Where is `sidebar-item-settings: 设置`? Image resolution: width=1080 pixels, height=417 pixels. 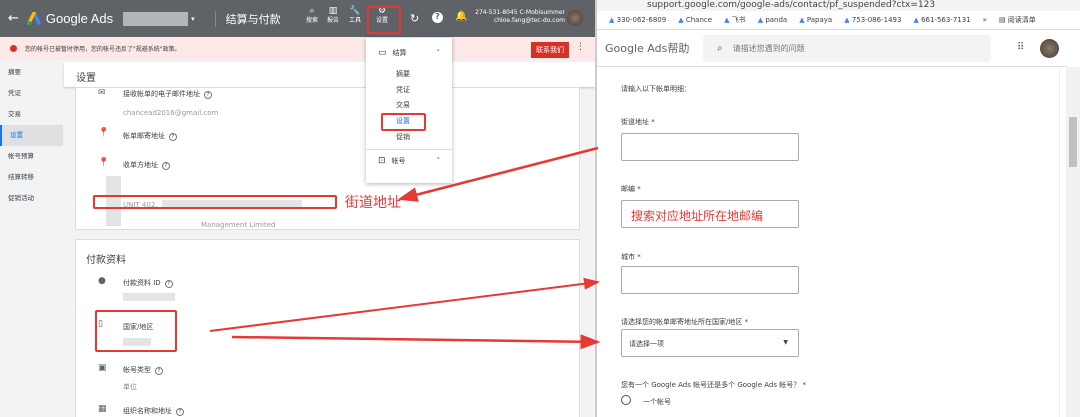
sidebar-item-settings: 设置 is located at coordinates (31, 135).